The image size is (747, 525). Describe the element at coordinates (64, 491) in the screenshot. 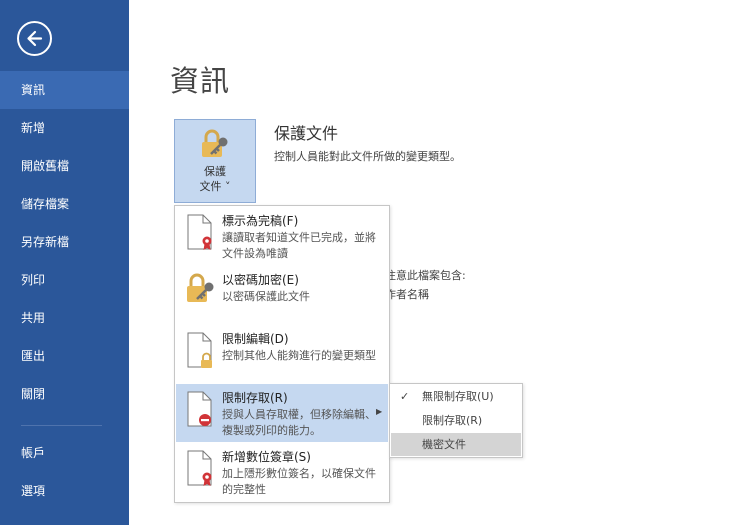

I see `nav-item-options: 選項` at that location.